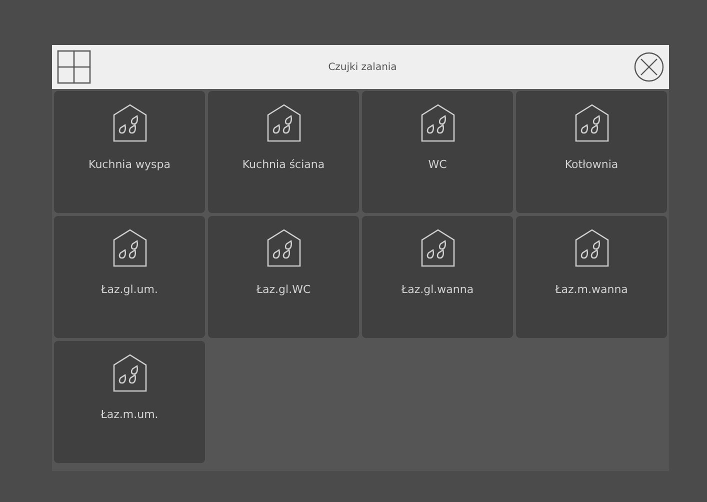 Image resolution: width=707 pixels, height=502 pixels. I want to click on sensor-tile: Łaz.gl.WC, so click(283, 277).